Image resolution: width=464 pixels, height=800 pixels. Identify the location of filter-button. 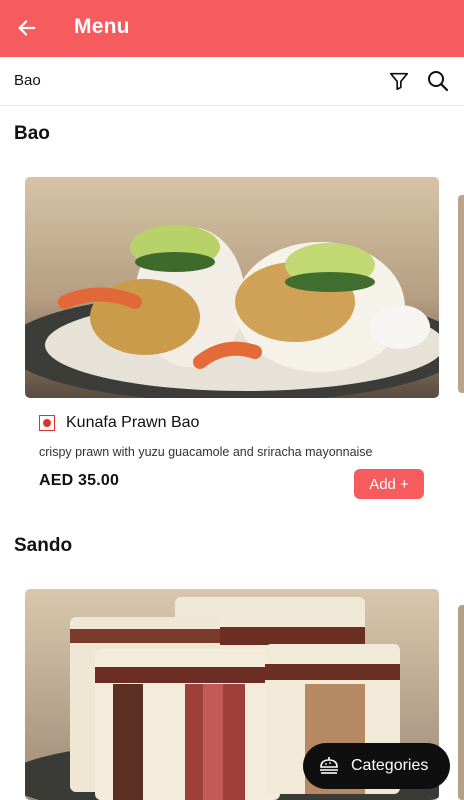
(399, 81).